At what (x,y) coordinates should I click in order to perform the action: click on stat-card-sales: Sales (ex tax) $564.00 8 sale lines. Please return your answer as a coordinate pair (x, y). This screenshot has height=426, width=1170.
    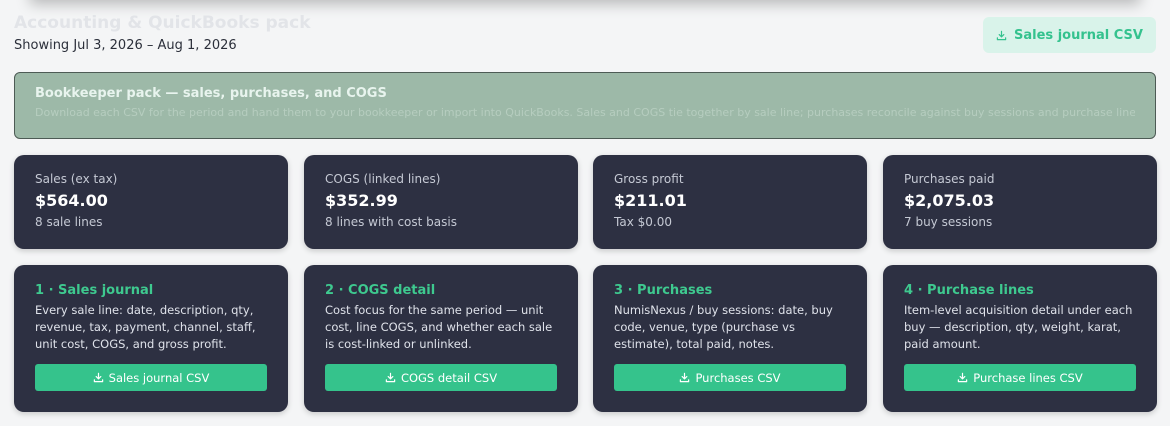
    Looking at the image, I should click on (151, 202).